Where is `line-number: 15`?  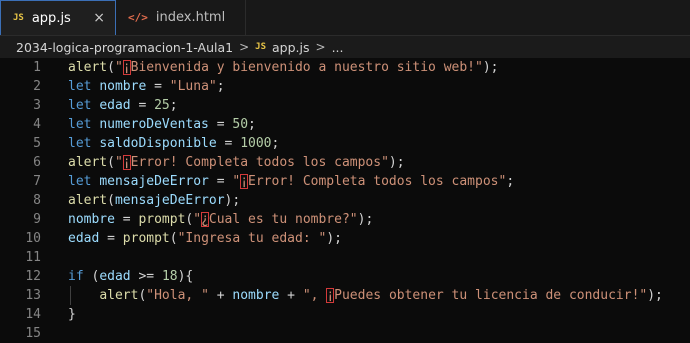
line-number: 15 is located at coordinates (33, 333).